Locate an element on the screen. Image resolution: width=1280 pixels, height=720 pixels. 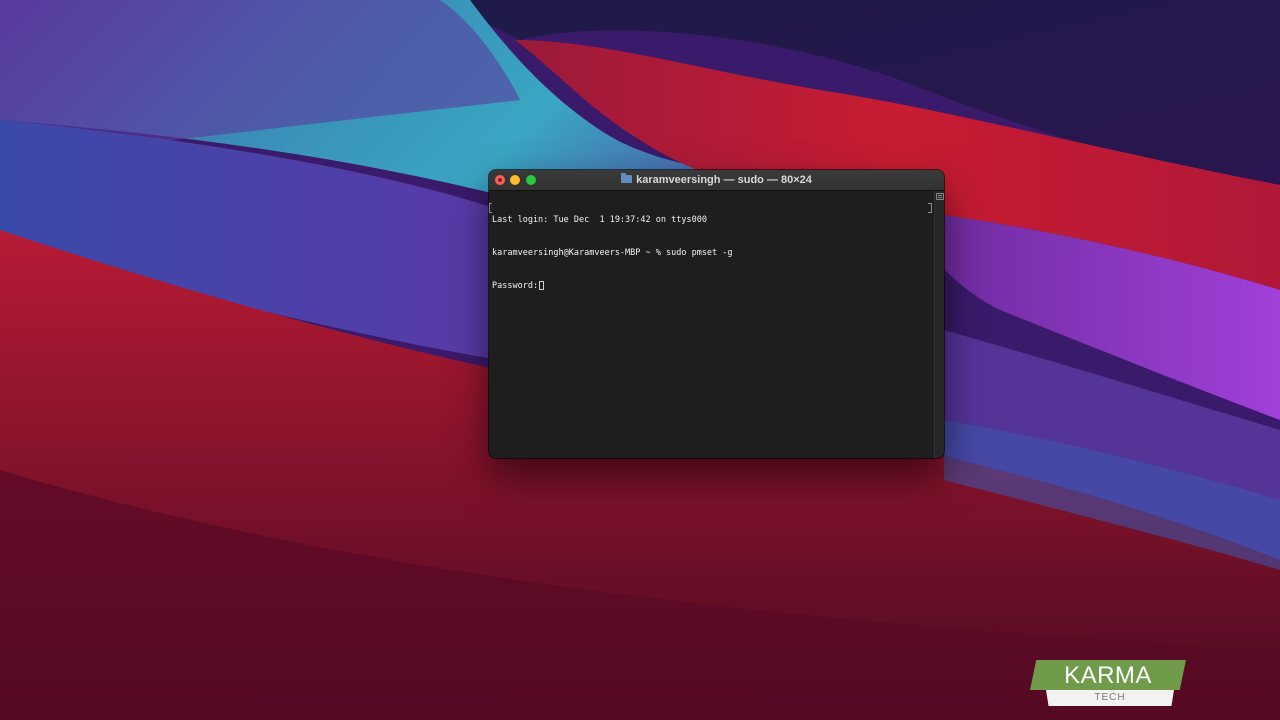
terminal-line-password: Password: is located at coordinates (713, 286).